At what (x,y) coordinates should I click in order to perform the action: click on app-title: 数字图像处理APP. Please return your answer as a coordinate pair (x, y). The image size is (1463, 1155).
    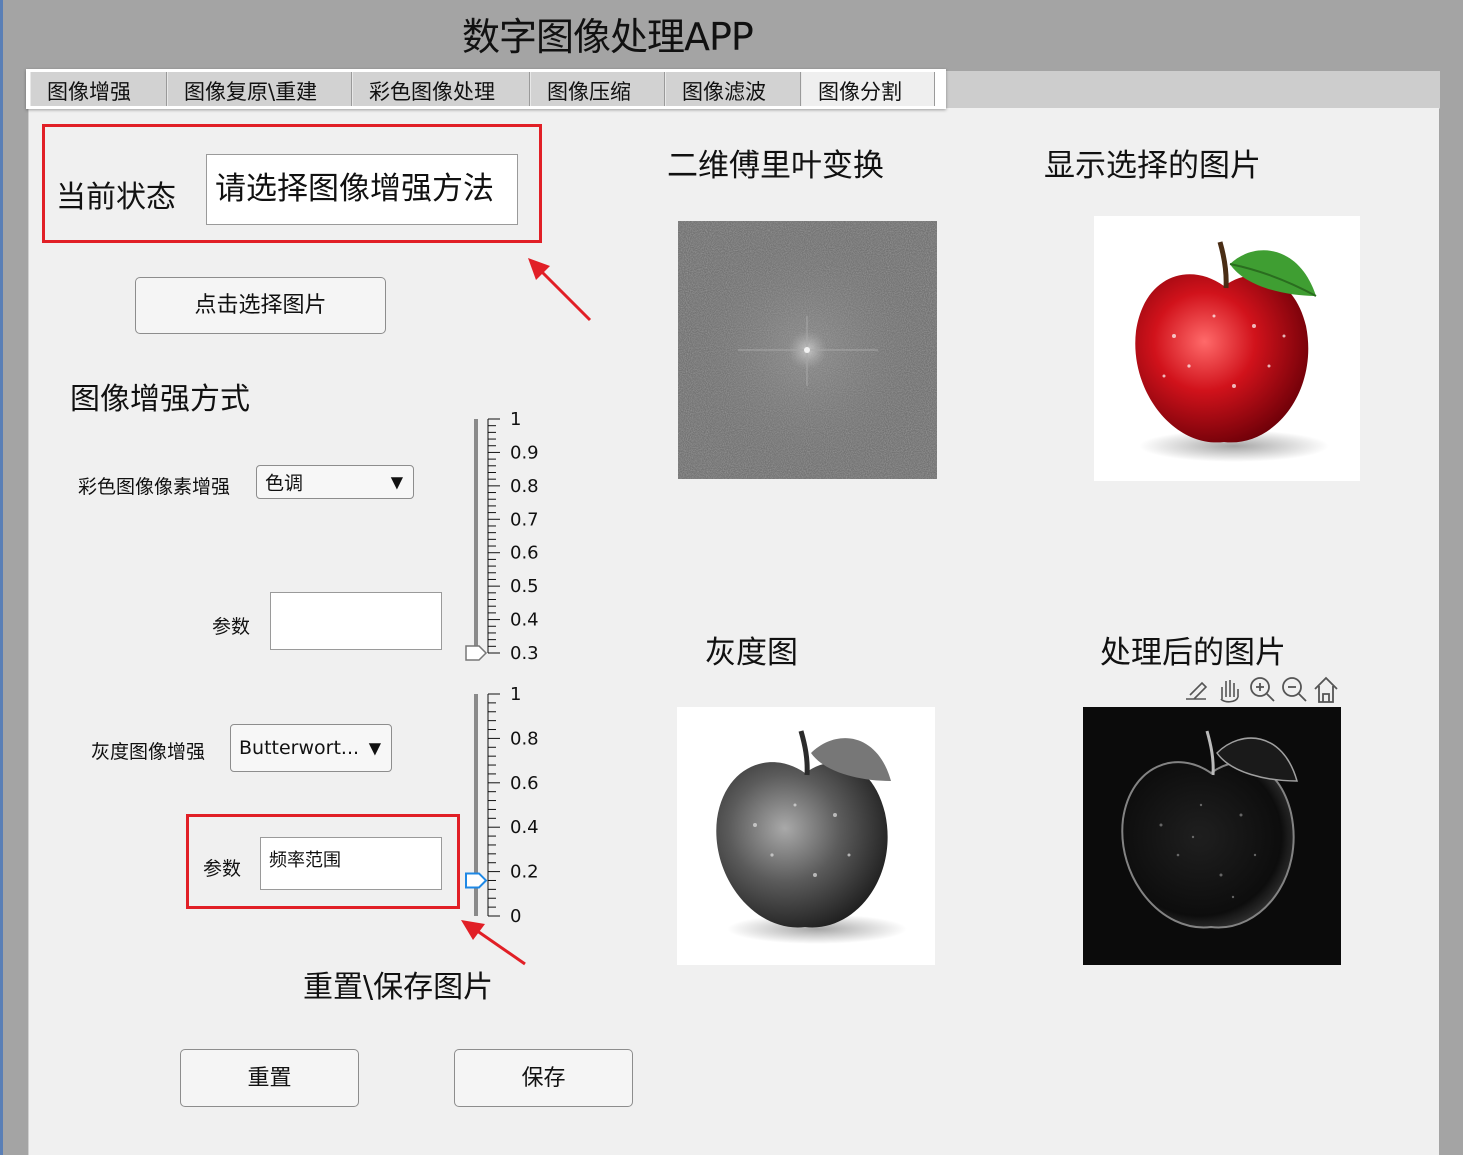
    Looking at the image, I should click on (608, 37).